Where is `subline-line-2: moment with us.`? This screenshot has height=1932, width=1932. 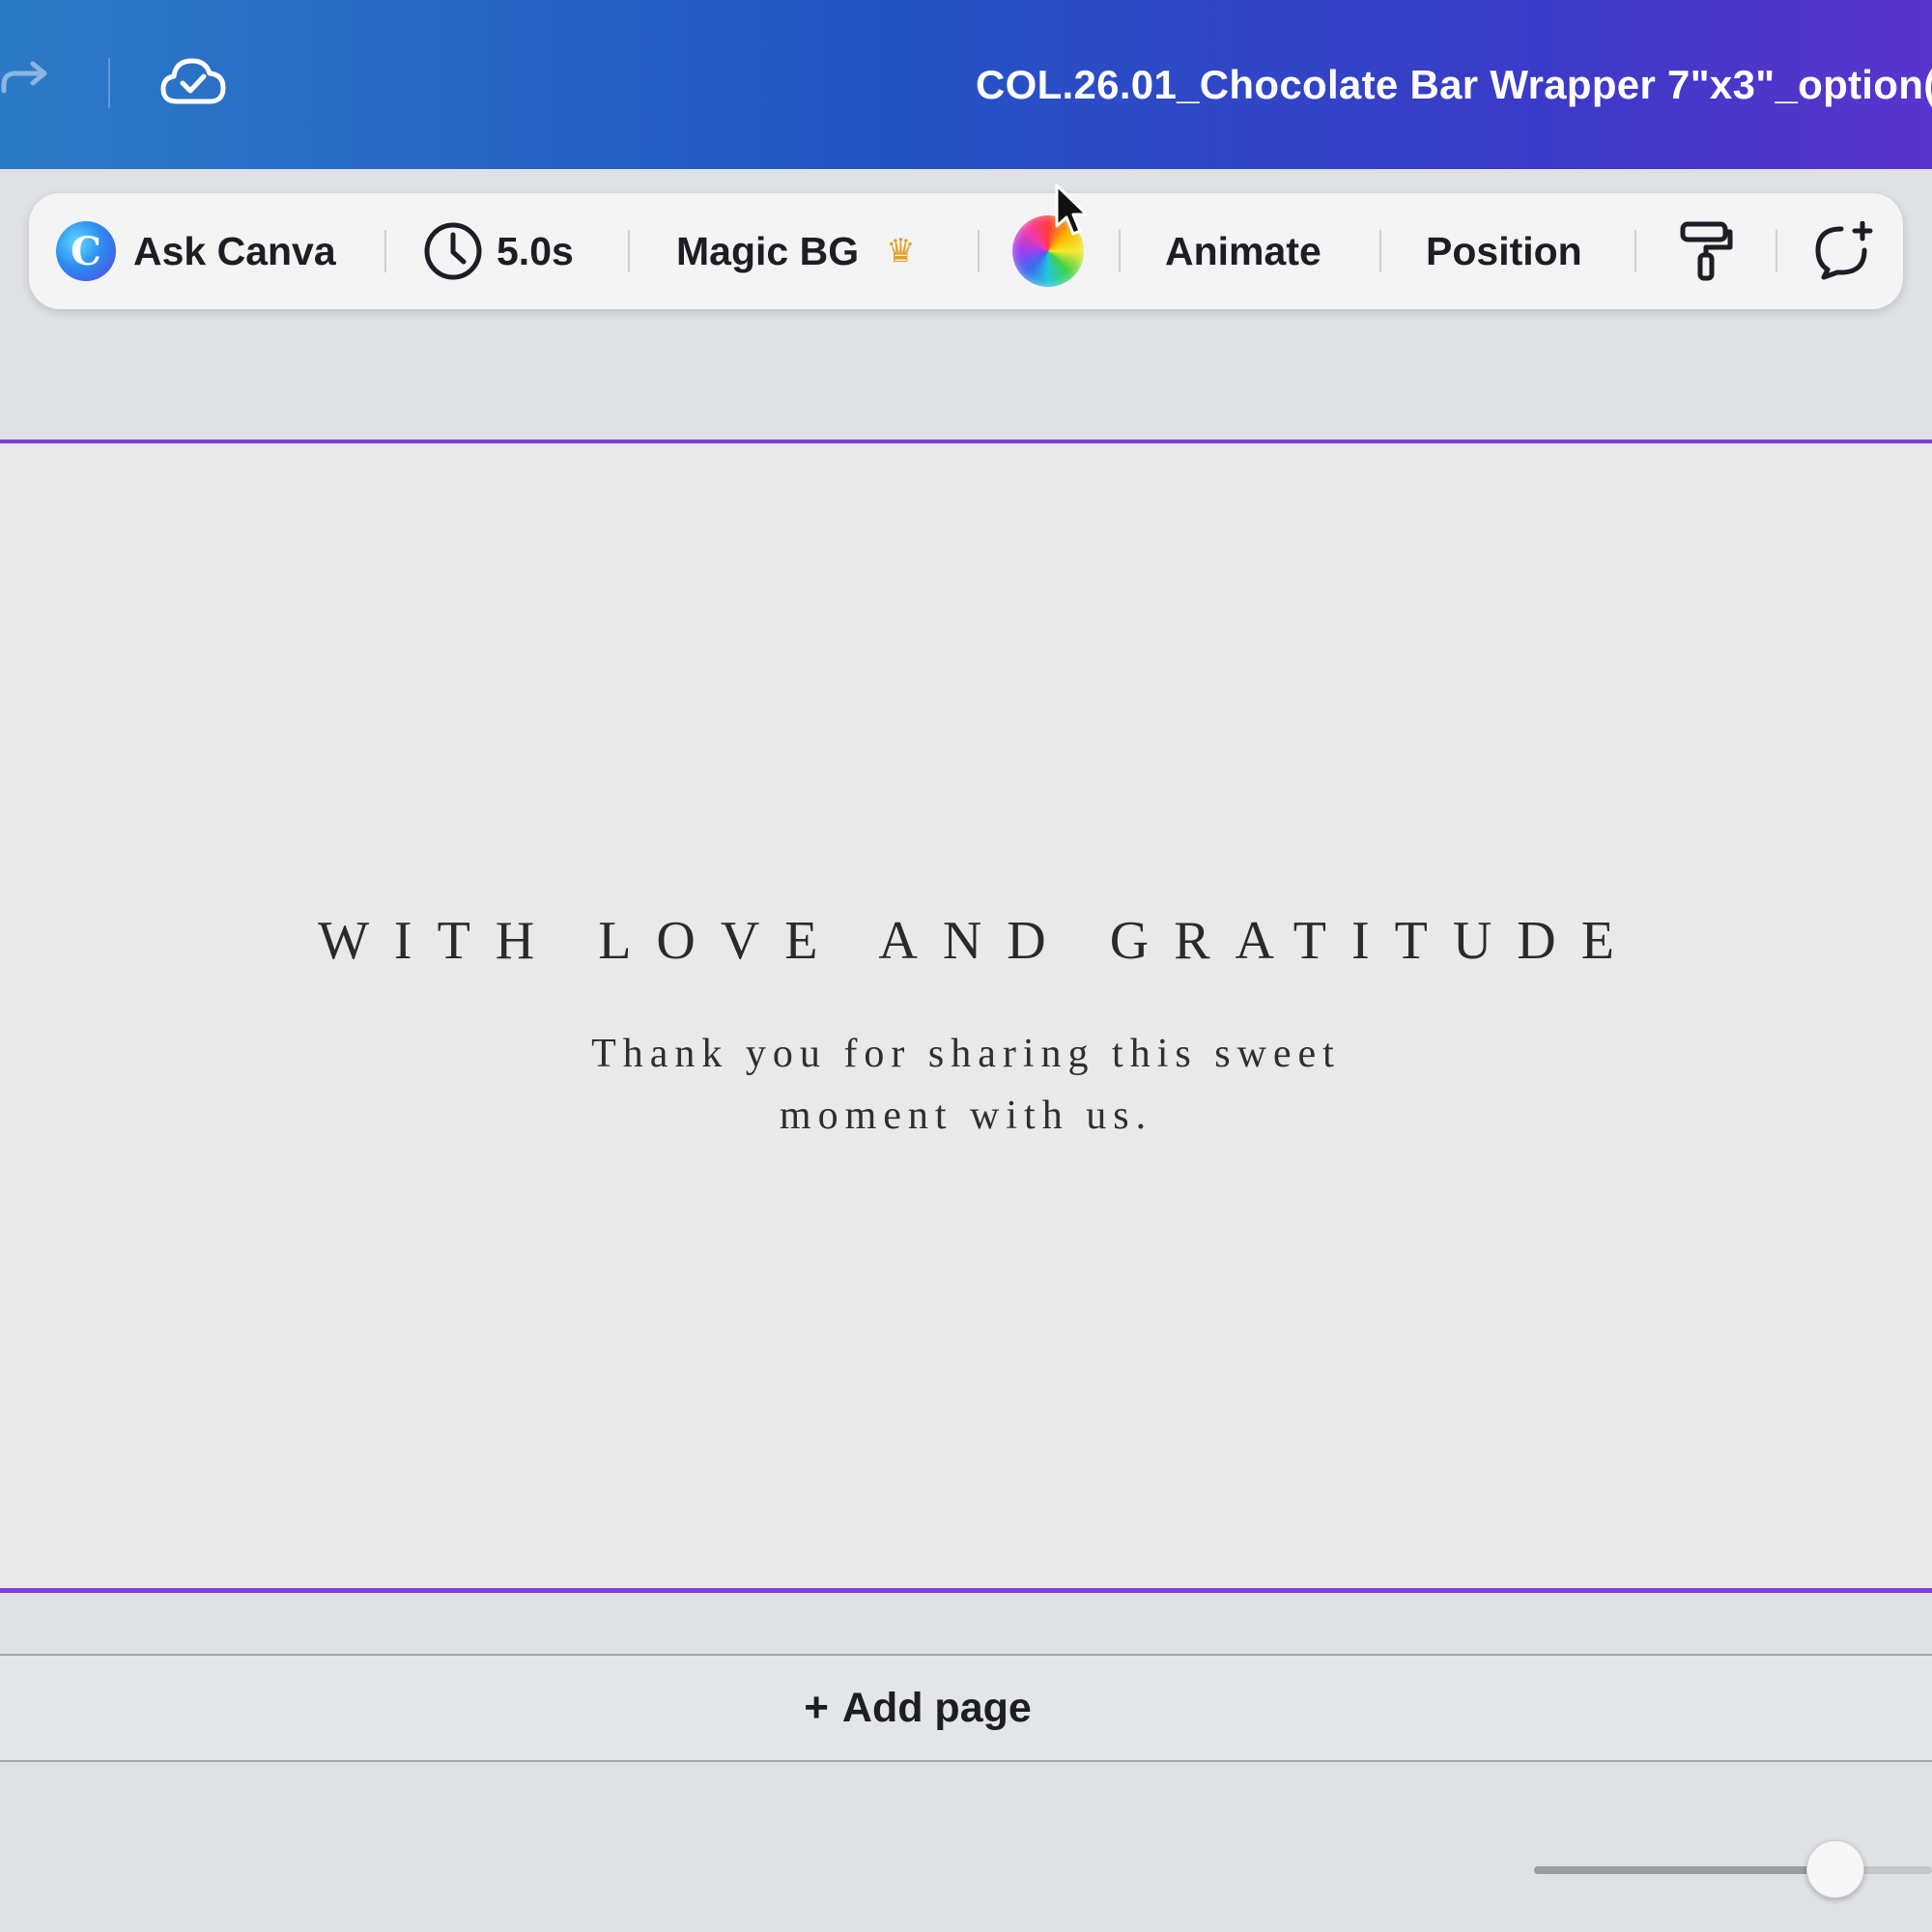
subline-line-2: moment with us. is located at coordinates (966, 1116).